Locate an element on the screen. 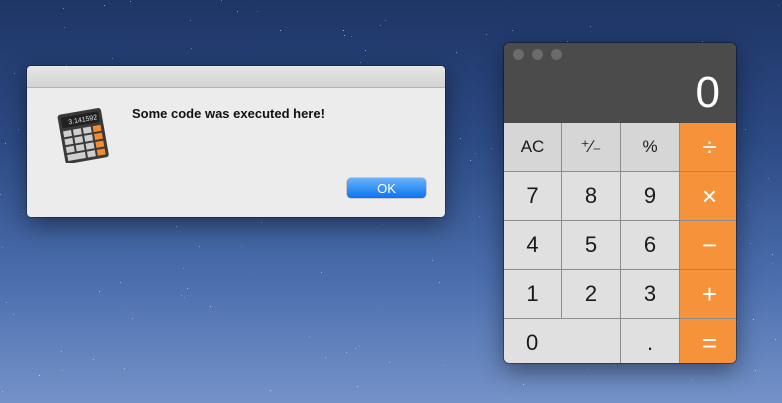 Image resolution: width=782 pixels, height=403 pixels. add-button: + is located at coordinates (708, 294).